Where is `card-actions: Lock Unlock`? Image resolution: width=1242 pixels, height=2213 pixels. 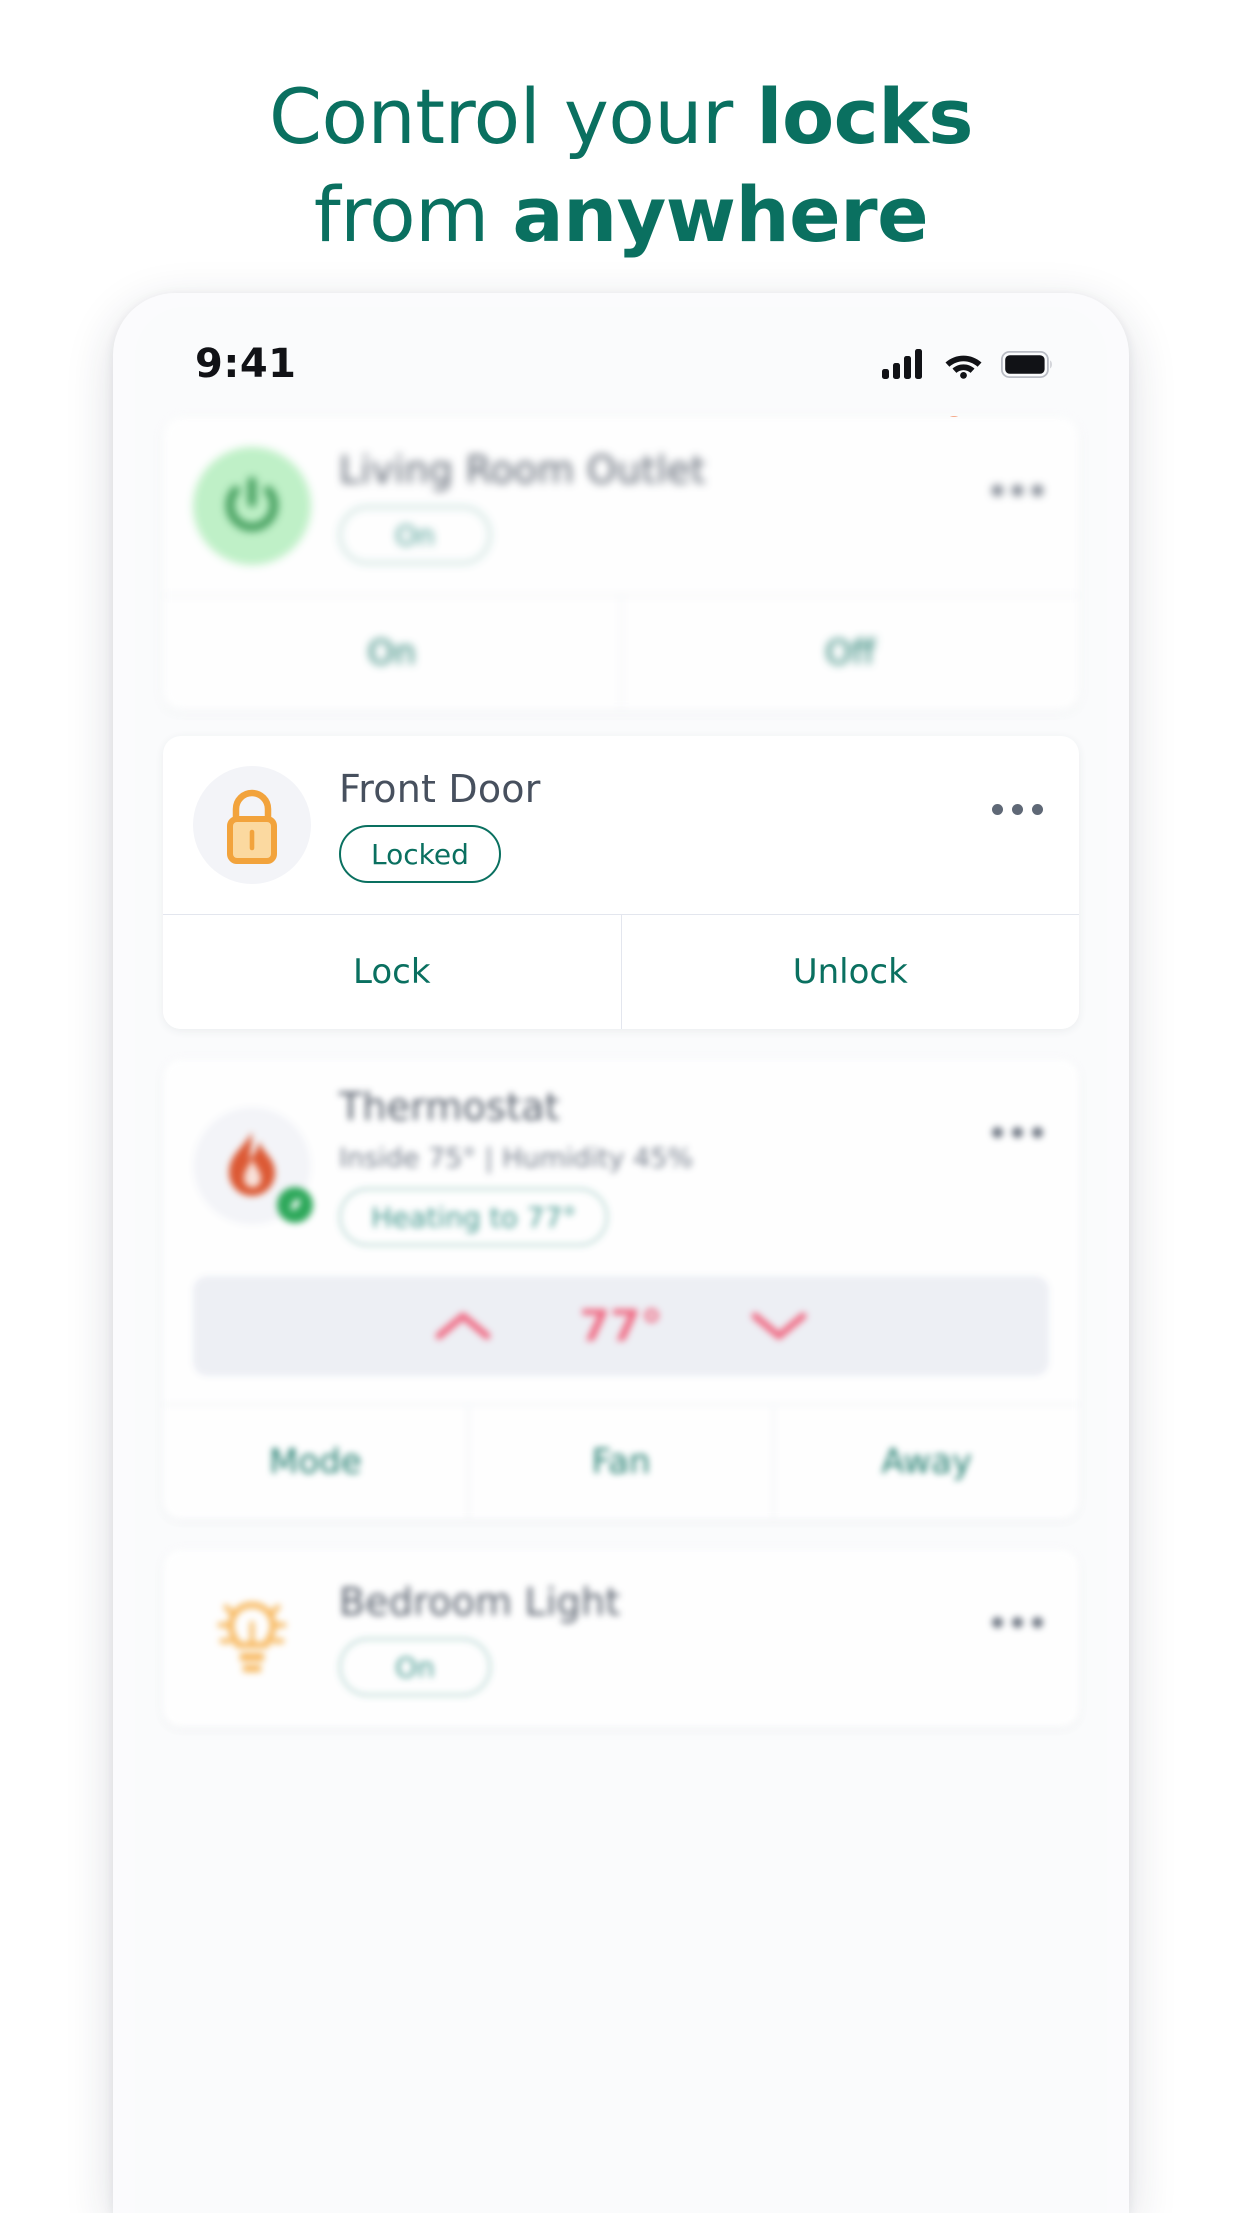 card-actions: Lock Unlock is located at coordinates (621, 971).